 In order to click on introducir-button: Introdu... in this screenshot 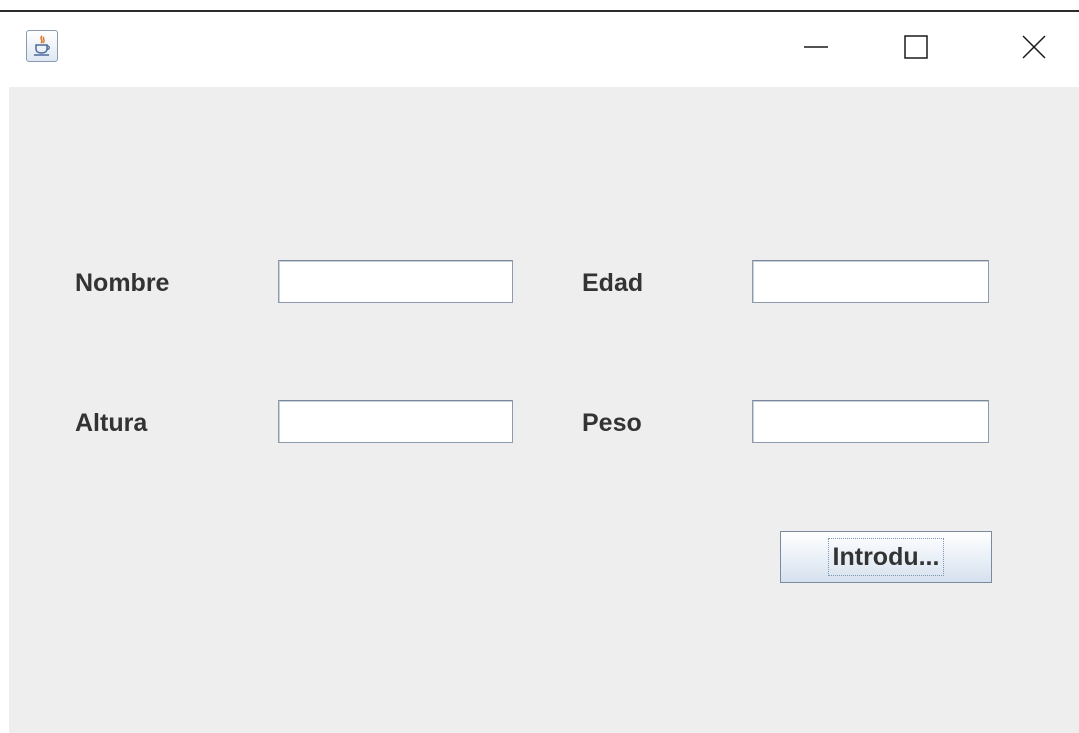, I will do `click(886, 557)`.